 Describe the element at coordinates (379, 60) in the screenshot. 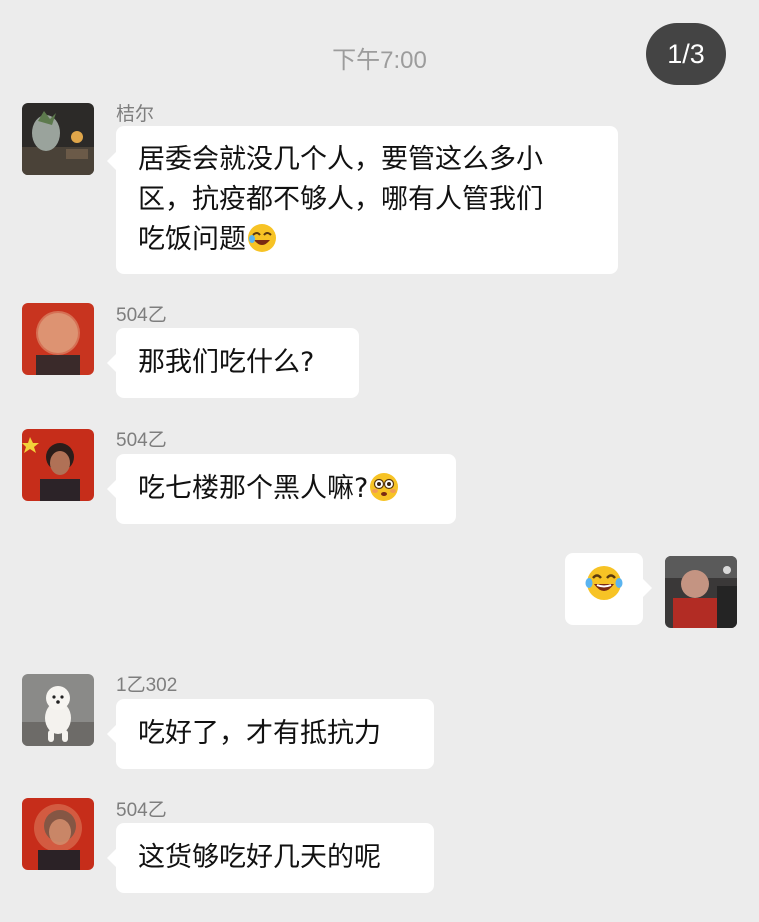

I see `chat-timestamp: 下午7:00` at that location.